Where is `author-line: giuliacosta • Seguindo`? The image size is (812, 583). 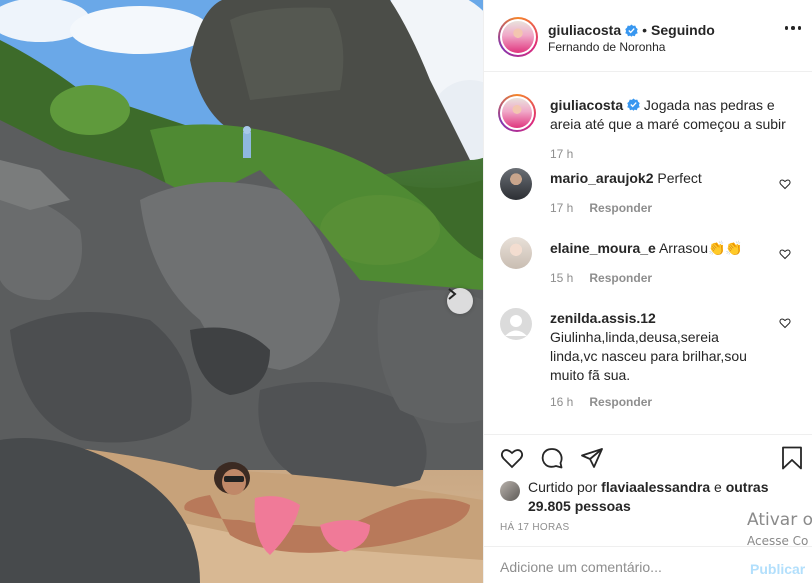
author-line: giuliacosta • Seguindo is located at coordinates (631, 30).